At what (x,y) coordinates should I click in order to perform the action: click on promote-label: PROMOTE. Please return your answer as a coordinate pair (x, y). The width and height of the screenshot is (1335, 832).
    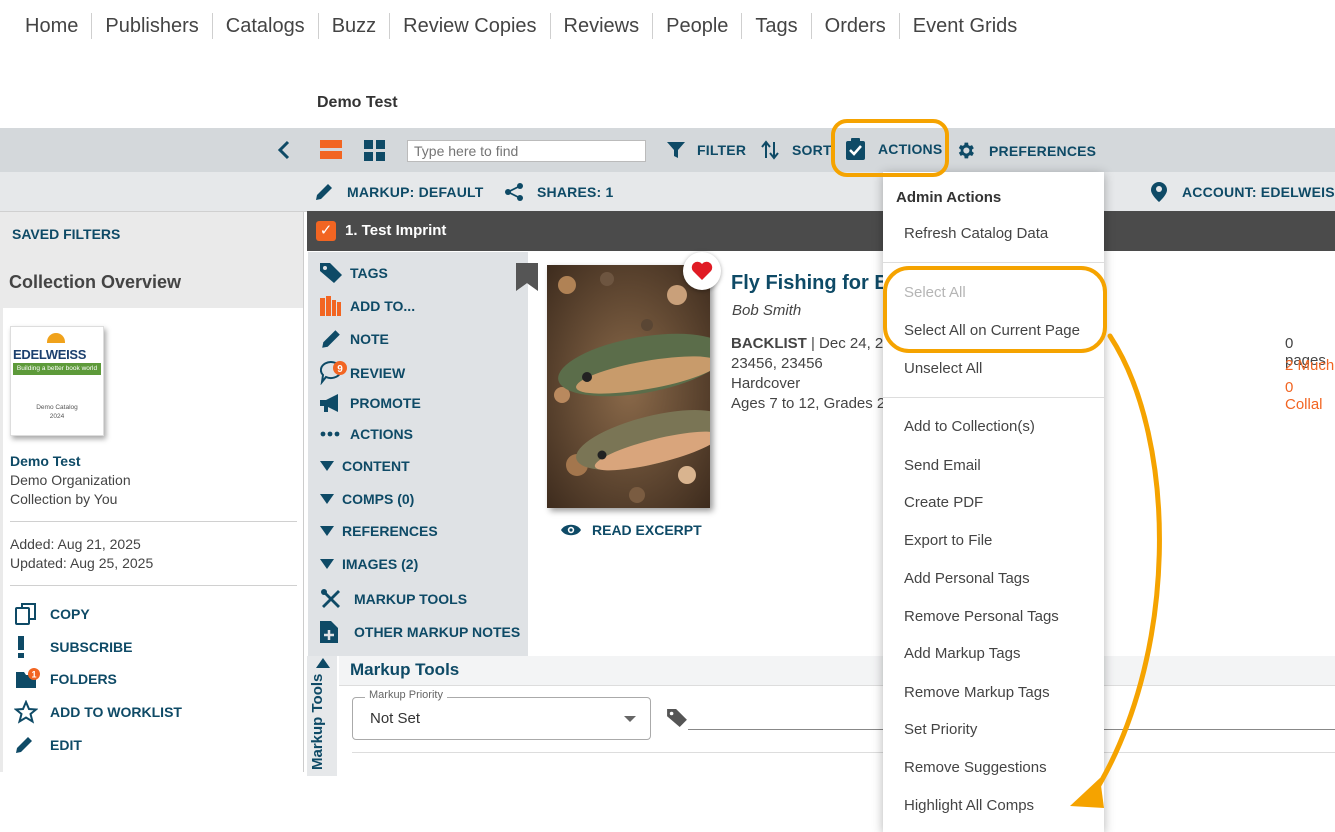
    Looking at the image, I should click on (385, 403).